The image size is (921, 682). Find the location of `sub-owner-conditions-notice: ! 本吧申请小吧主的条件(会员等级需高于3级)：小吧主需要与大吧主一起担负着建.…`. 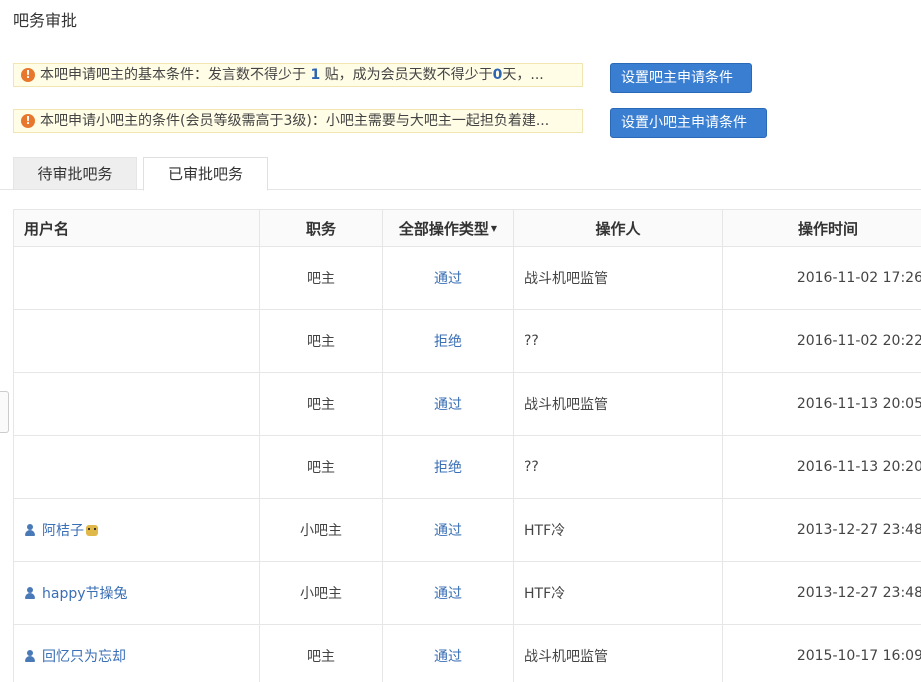

sub-owner-conditions-notice: ! 本吧申请小吧主的条件(会员等级需高于3级)：小吧主需要与大吧主一起担负着建.… is located at coordinates (298, 121).